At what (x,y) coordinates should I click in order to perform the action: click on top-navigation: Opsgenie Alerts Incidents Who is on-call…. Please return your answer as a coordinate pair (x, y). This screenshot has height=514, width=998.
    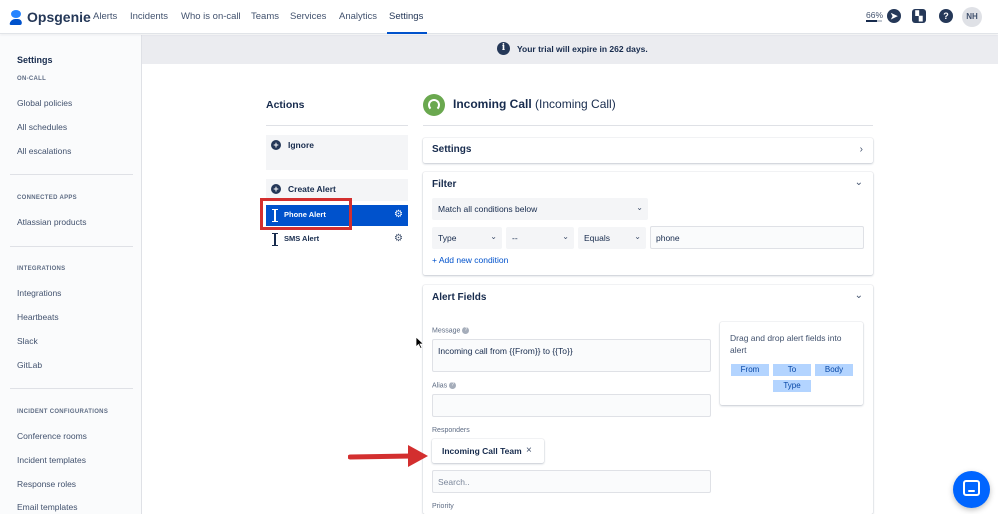
    Looking at the image, I should click on (499, 17).